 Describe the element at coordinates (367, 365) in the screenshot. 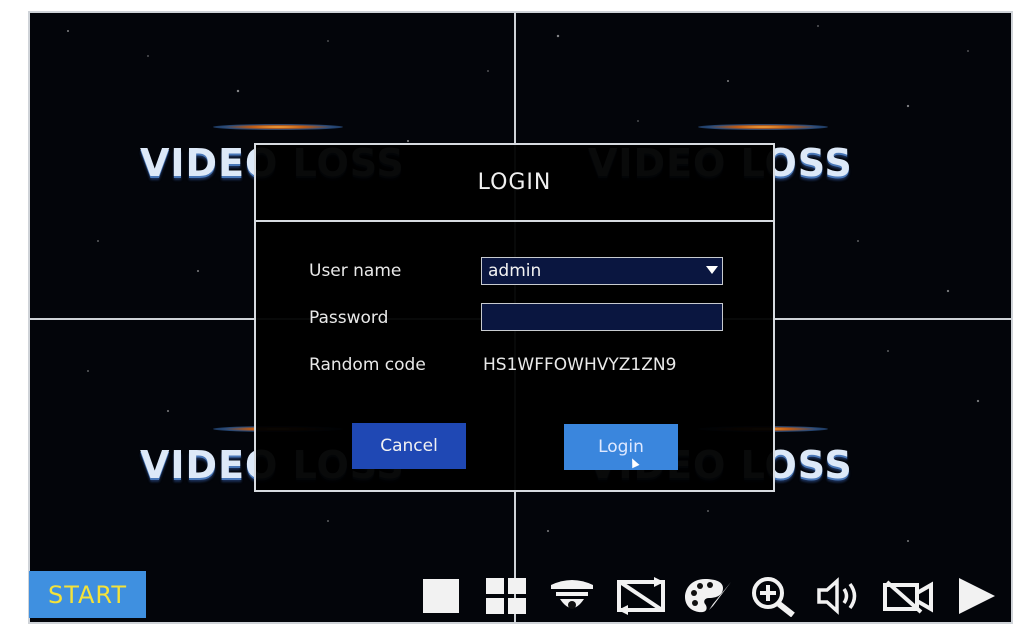

I see `random-code-label: Random code` at that location.